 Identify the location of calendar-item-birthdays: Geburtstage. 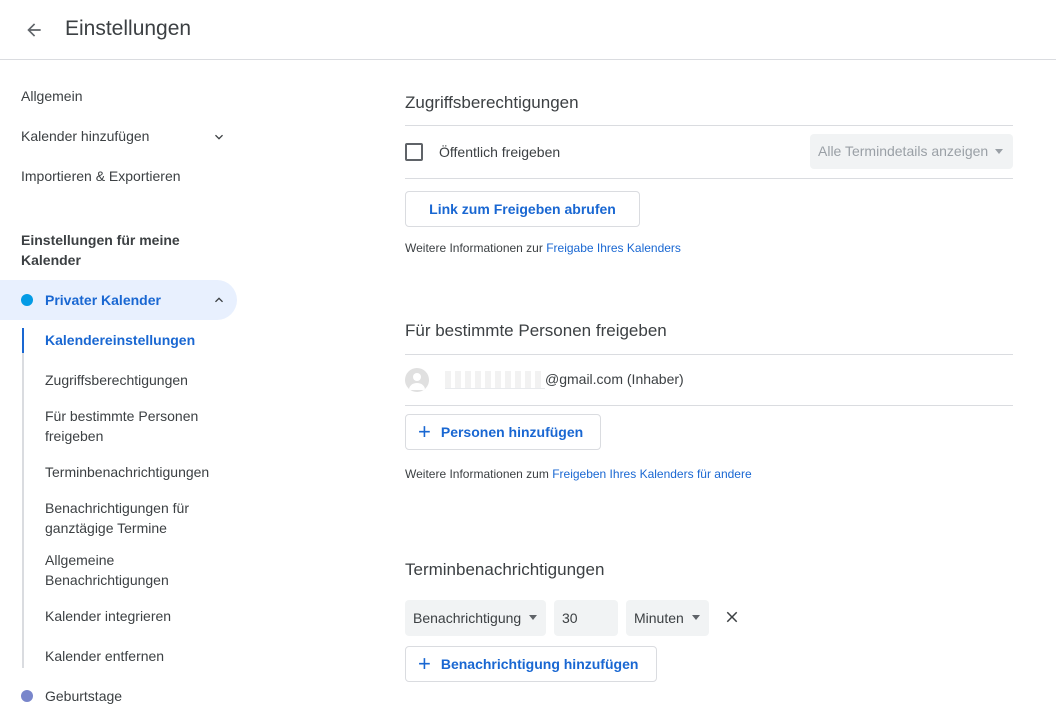
(118, 696).